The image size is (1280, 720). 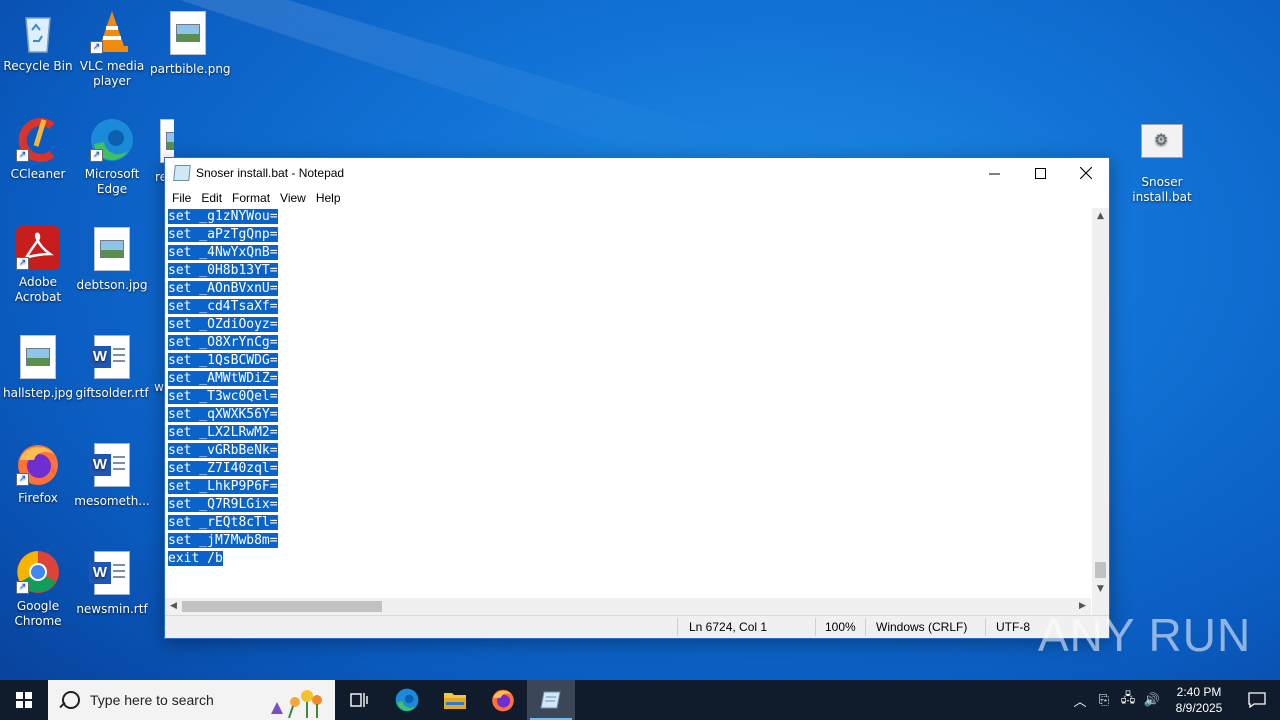 I want to click on editor-line: set _g1zNYWou=, so click(x=628, y=217).